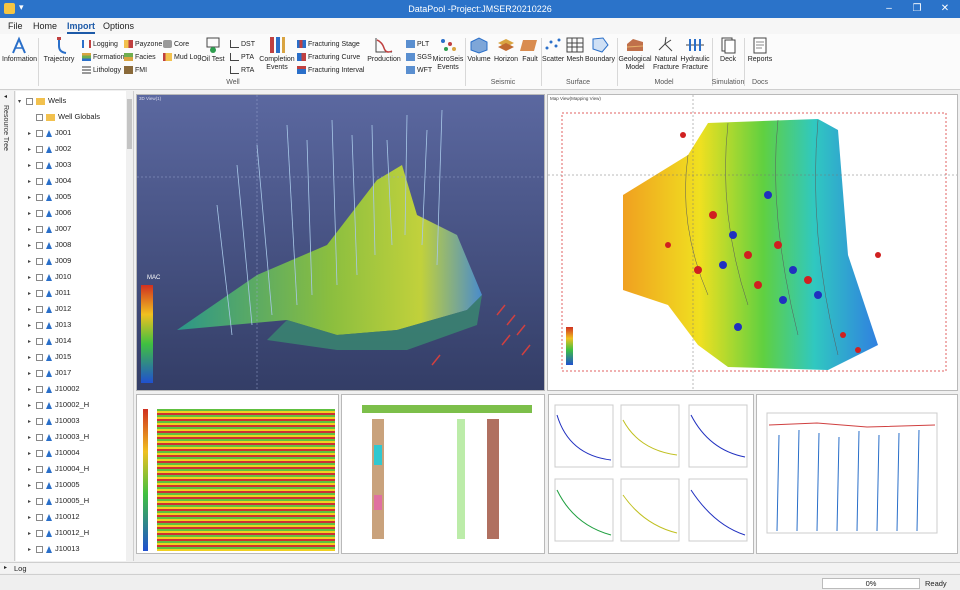 The height and width of the screenshot is (590, 960). What do you see at coordinates (100, 44) in the screenshot?
I see `logging-button: Logging` at bounding box center [100, 44].